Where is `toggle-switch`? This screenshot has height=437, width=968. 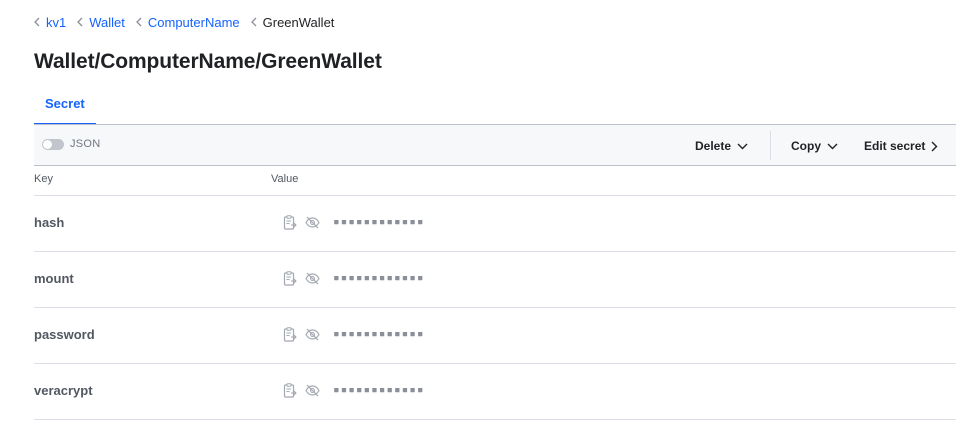
toggle-switch is located at coordinates (53, 144).